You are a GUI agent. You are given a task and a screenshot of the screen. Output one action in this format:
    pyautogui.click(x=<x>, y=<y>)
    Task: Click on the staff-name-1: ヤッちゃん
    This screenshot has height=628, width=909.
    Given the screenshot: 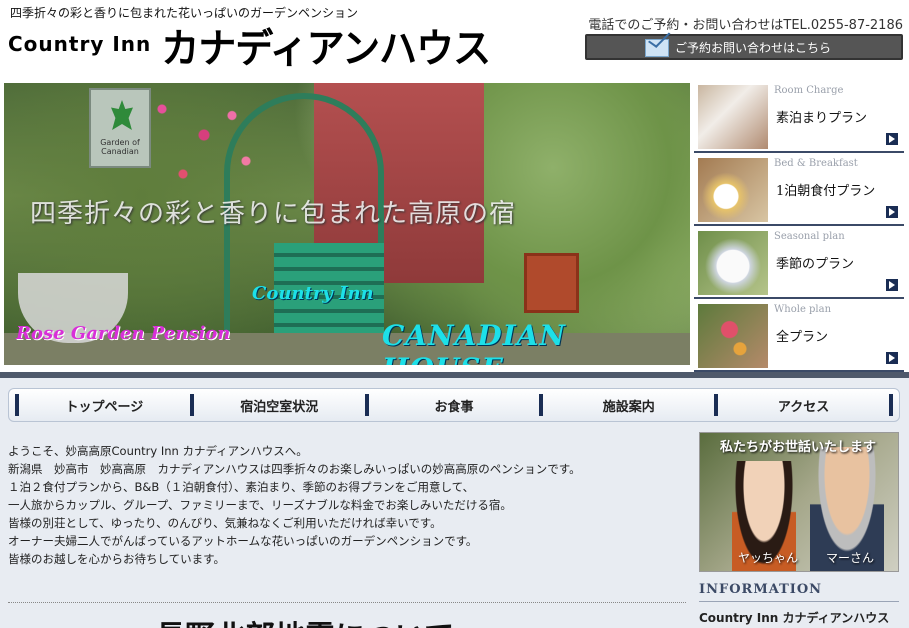 What is the action you would take?
    pyautogui.click(x=768, y=558)
    